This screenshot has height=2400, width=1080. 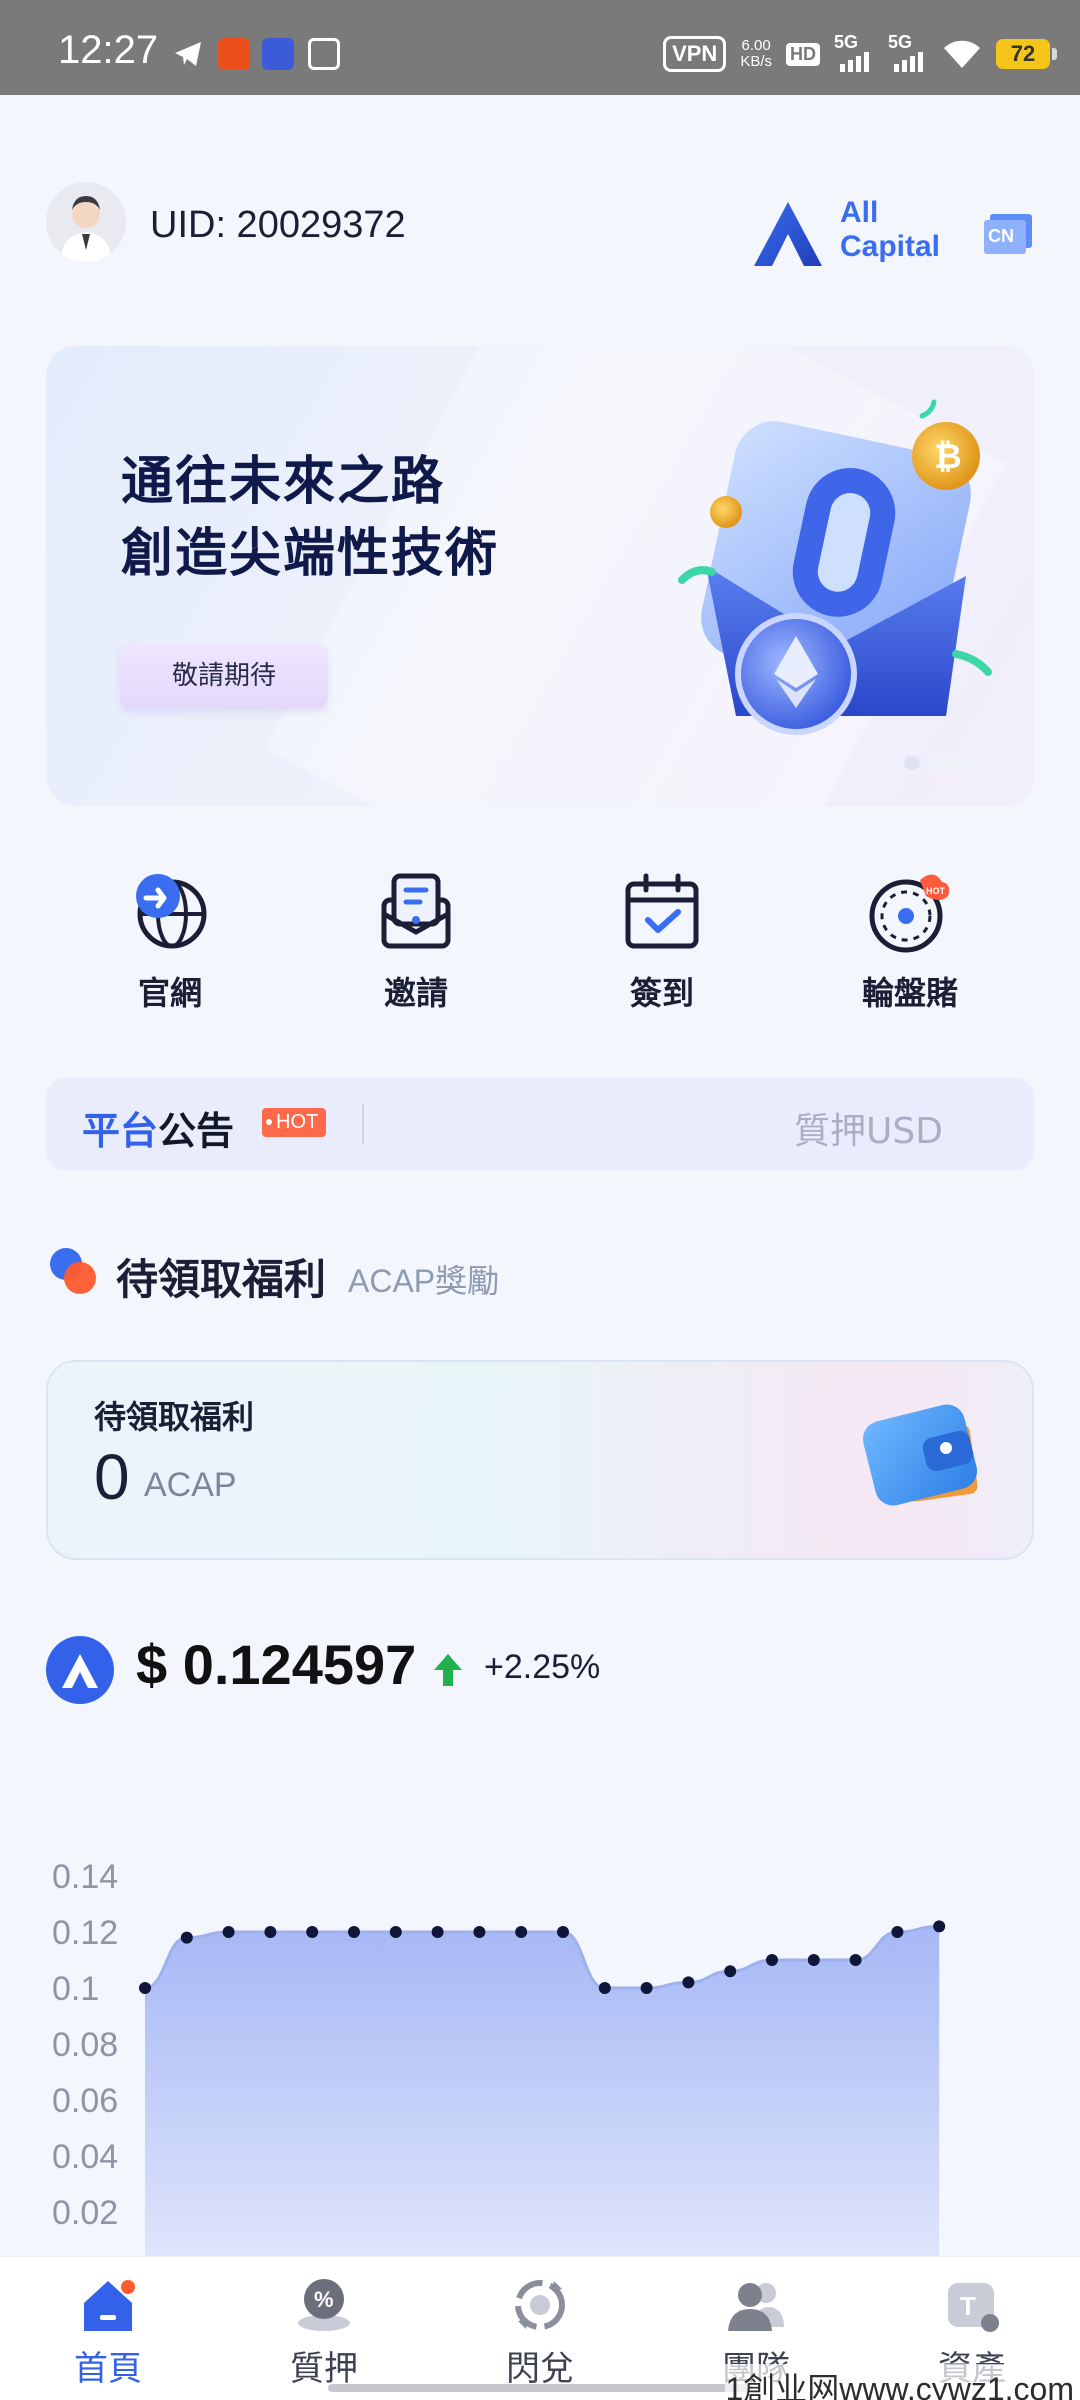 I want to click on speed-unit: KB/s, so click(x=756, y=61).